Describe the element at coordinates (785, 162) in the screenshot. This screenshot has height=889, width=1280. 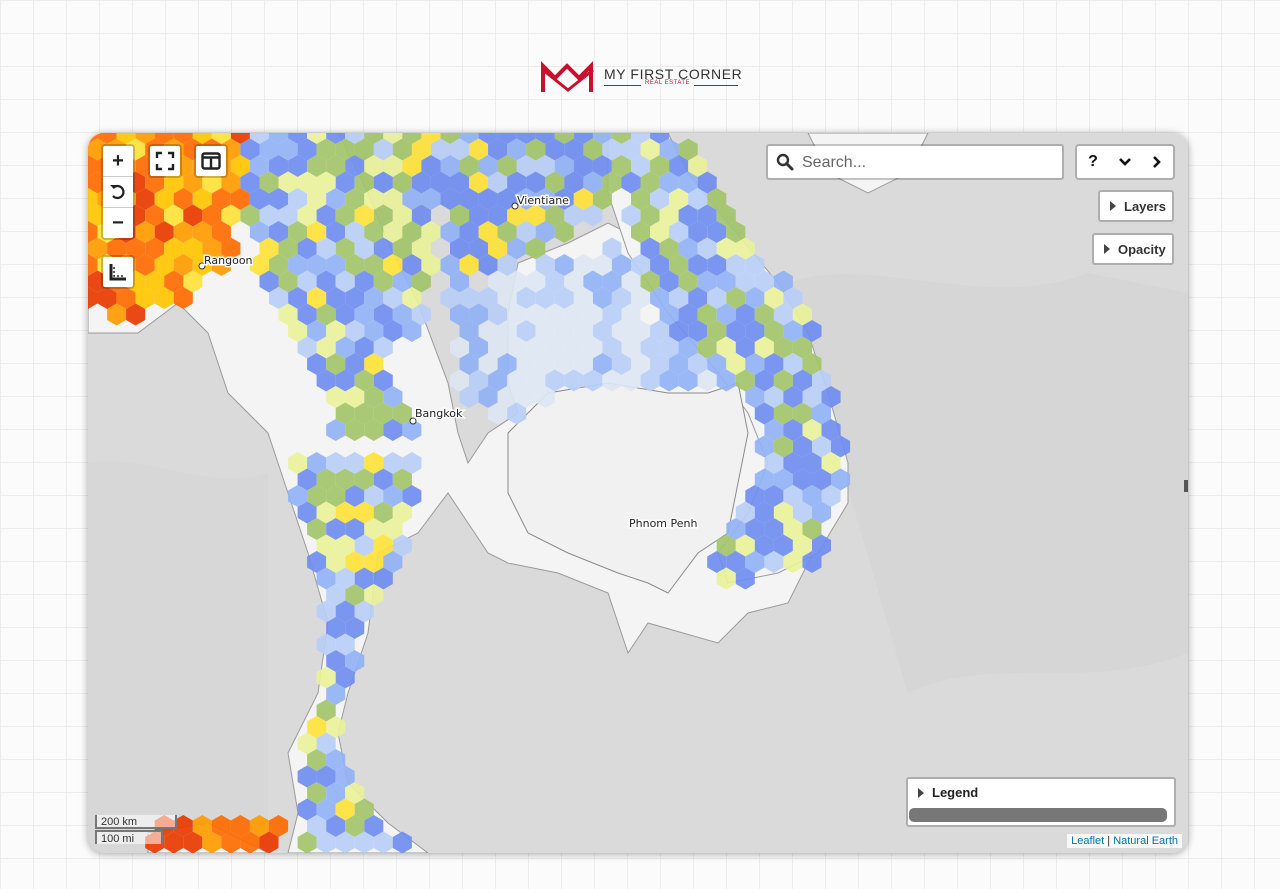
I see `search-icon` at that location.